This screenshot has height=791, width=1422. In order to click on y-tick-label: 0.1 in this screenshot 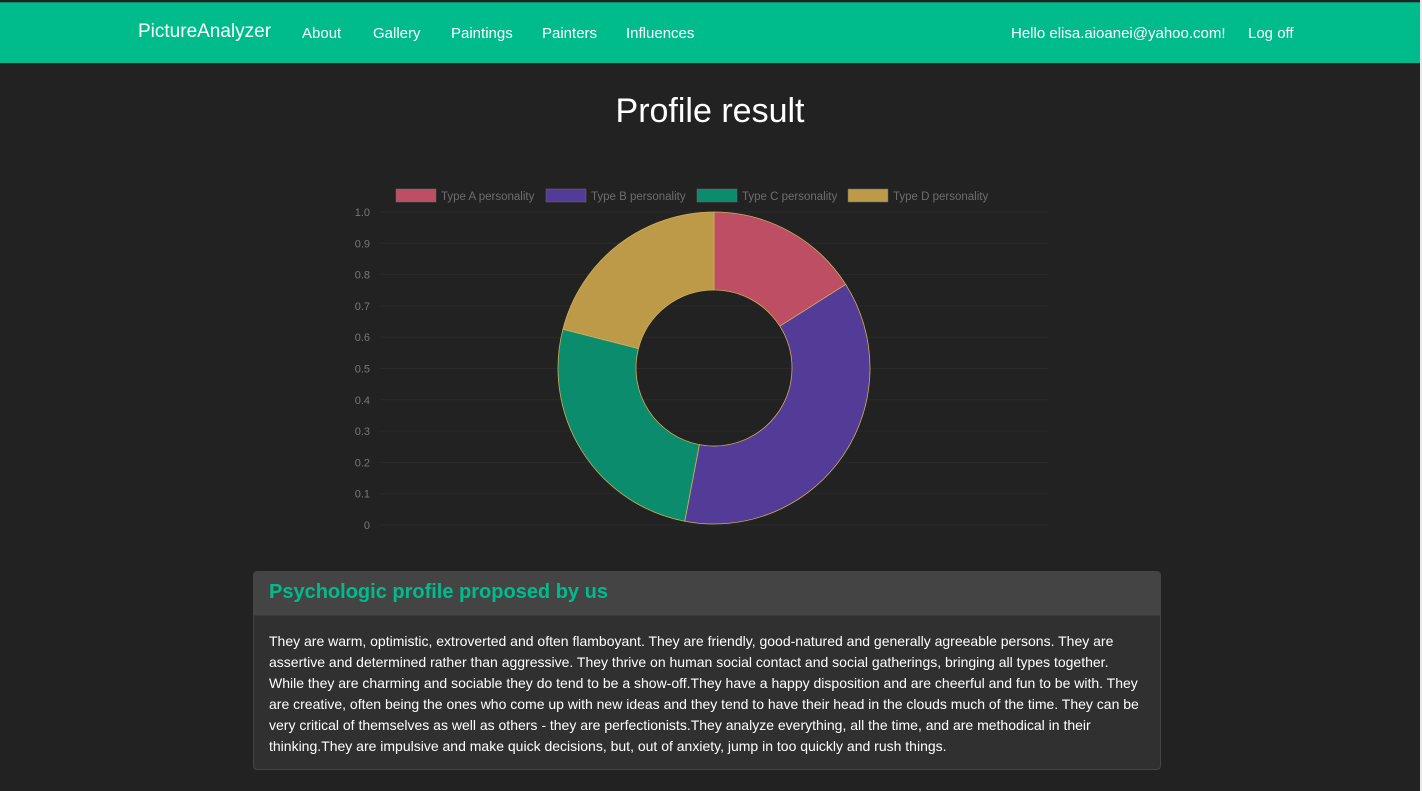, I will do `click(362, 495)`.